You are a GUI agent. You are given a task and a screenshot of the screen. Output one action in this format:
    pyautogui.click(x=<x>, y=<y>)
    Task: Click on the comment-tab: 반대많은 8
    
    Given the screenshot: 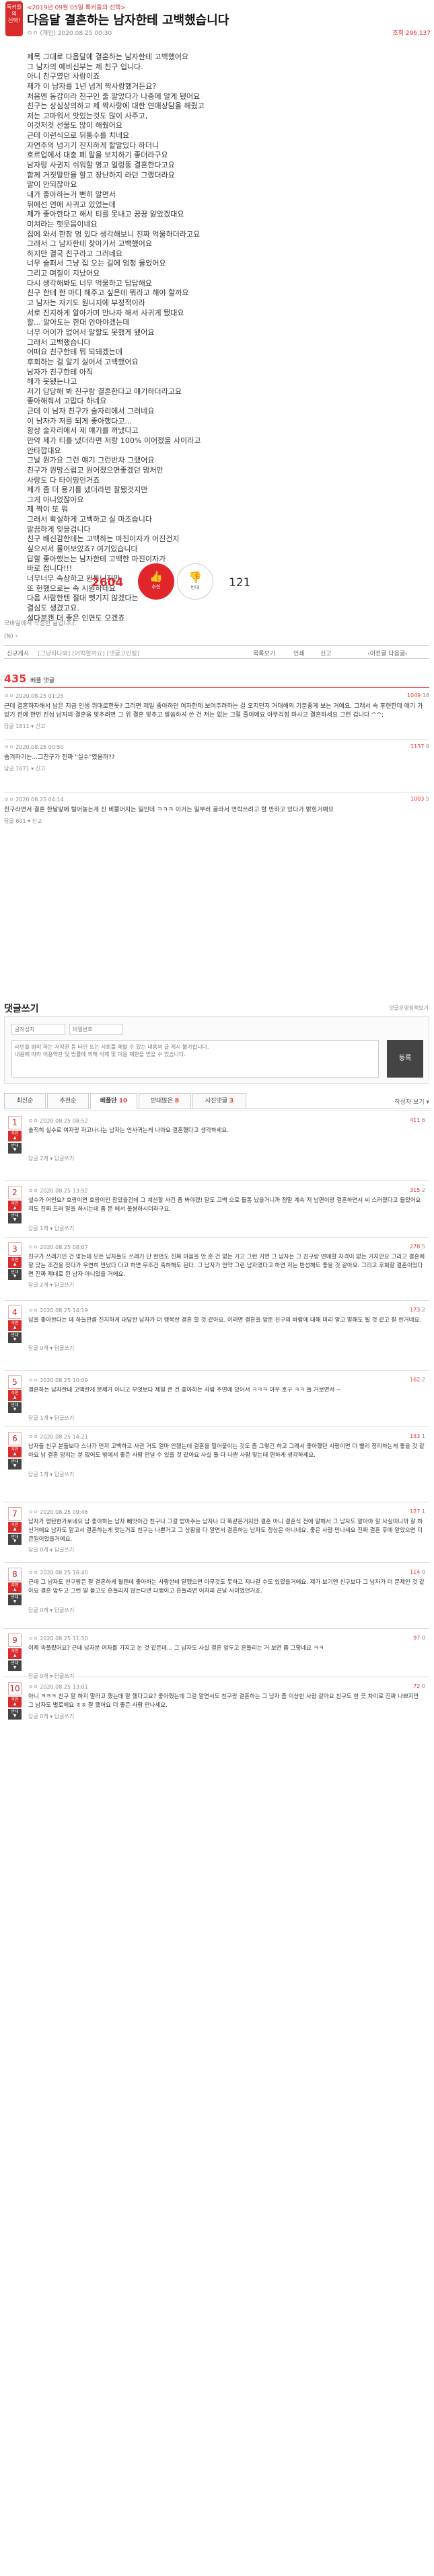 What is the action you would take?
    pyautogui.click(x=165, y=1101)
    